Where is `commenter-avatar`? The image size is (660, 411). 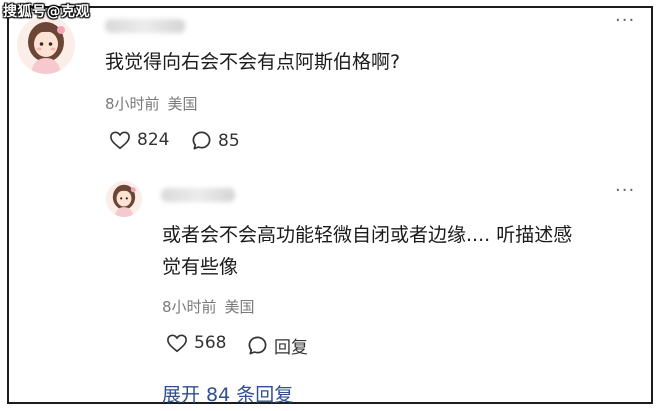 commenter-avatar is located at coordinates (46, 45).